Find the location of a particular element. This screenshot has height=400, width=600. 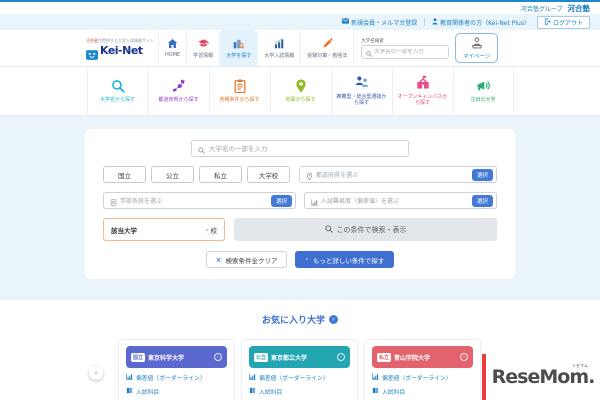

home-icon is located at coordinates (172, 44).